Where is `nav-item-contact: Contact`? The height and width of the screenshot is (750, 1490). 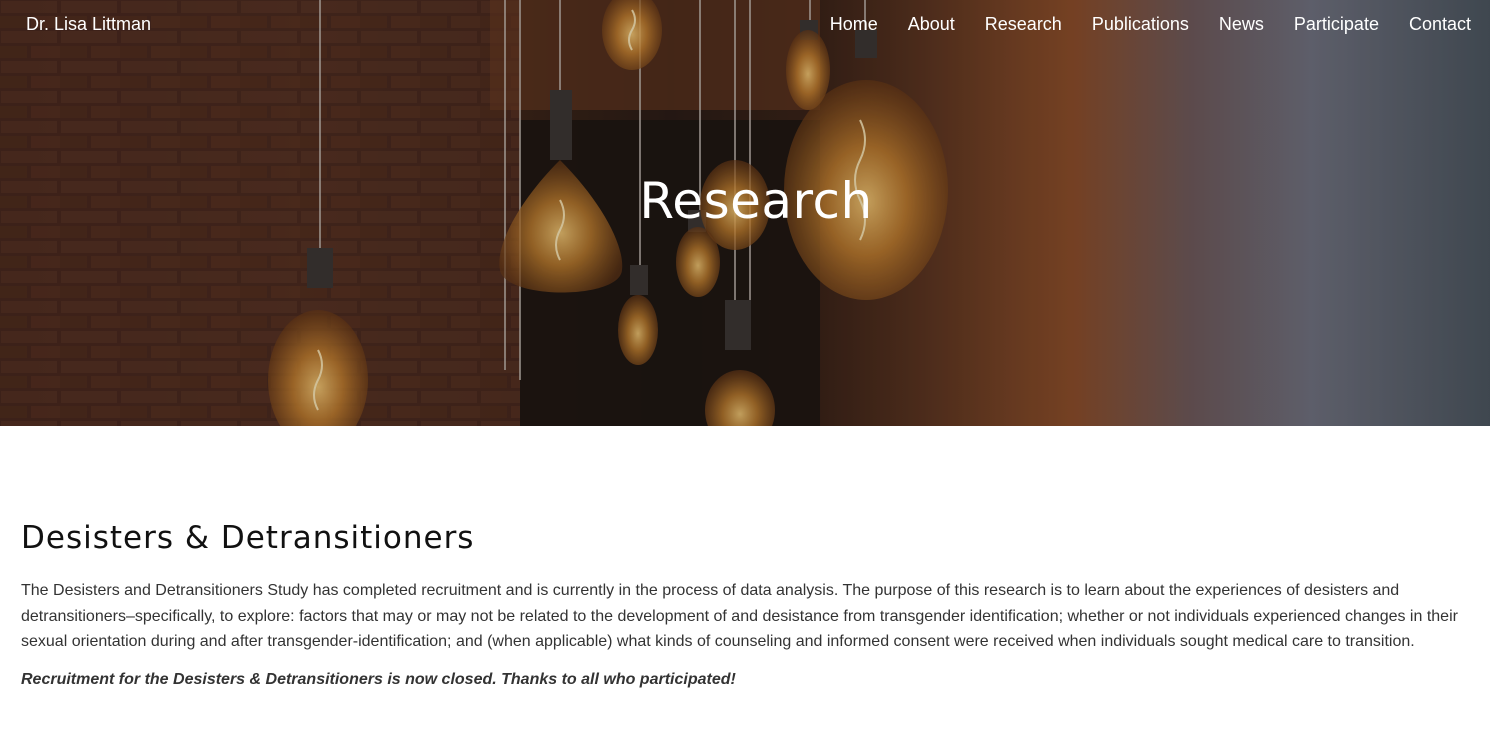
nav-item-contact: Contact is located at coordinates (1440, 24).